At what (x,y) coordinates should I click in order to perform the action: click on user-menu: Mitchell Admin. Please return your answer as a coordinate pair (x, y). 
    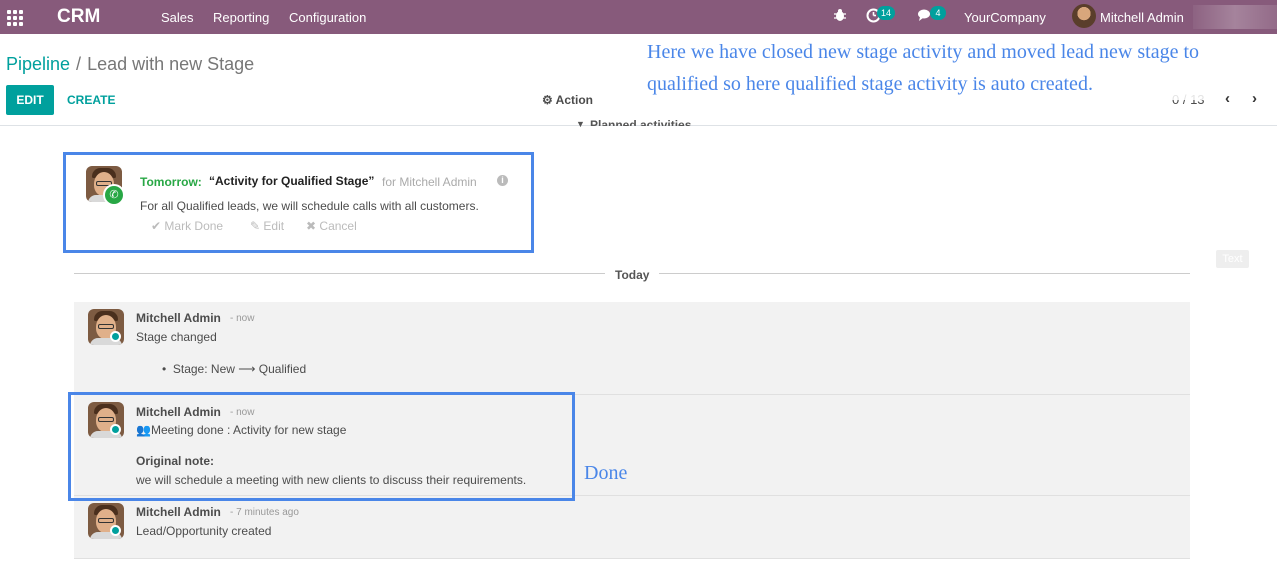
    Looking at the image, I should click on (1142, 17).